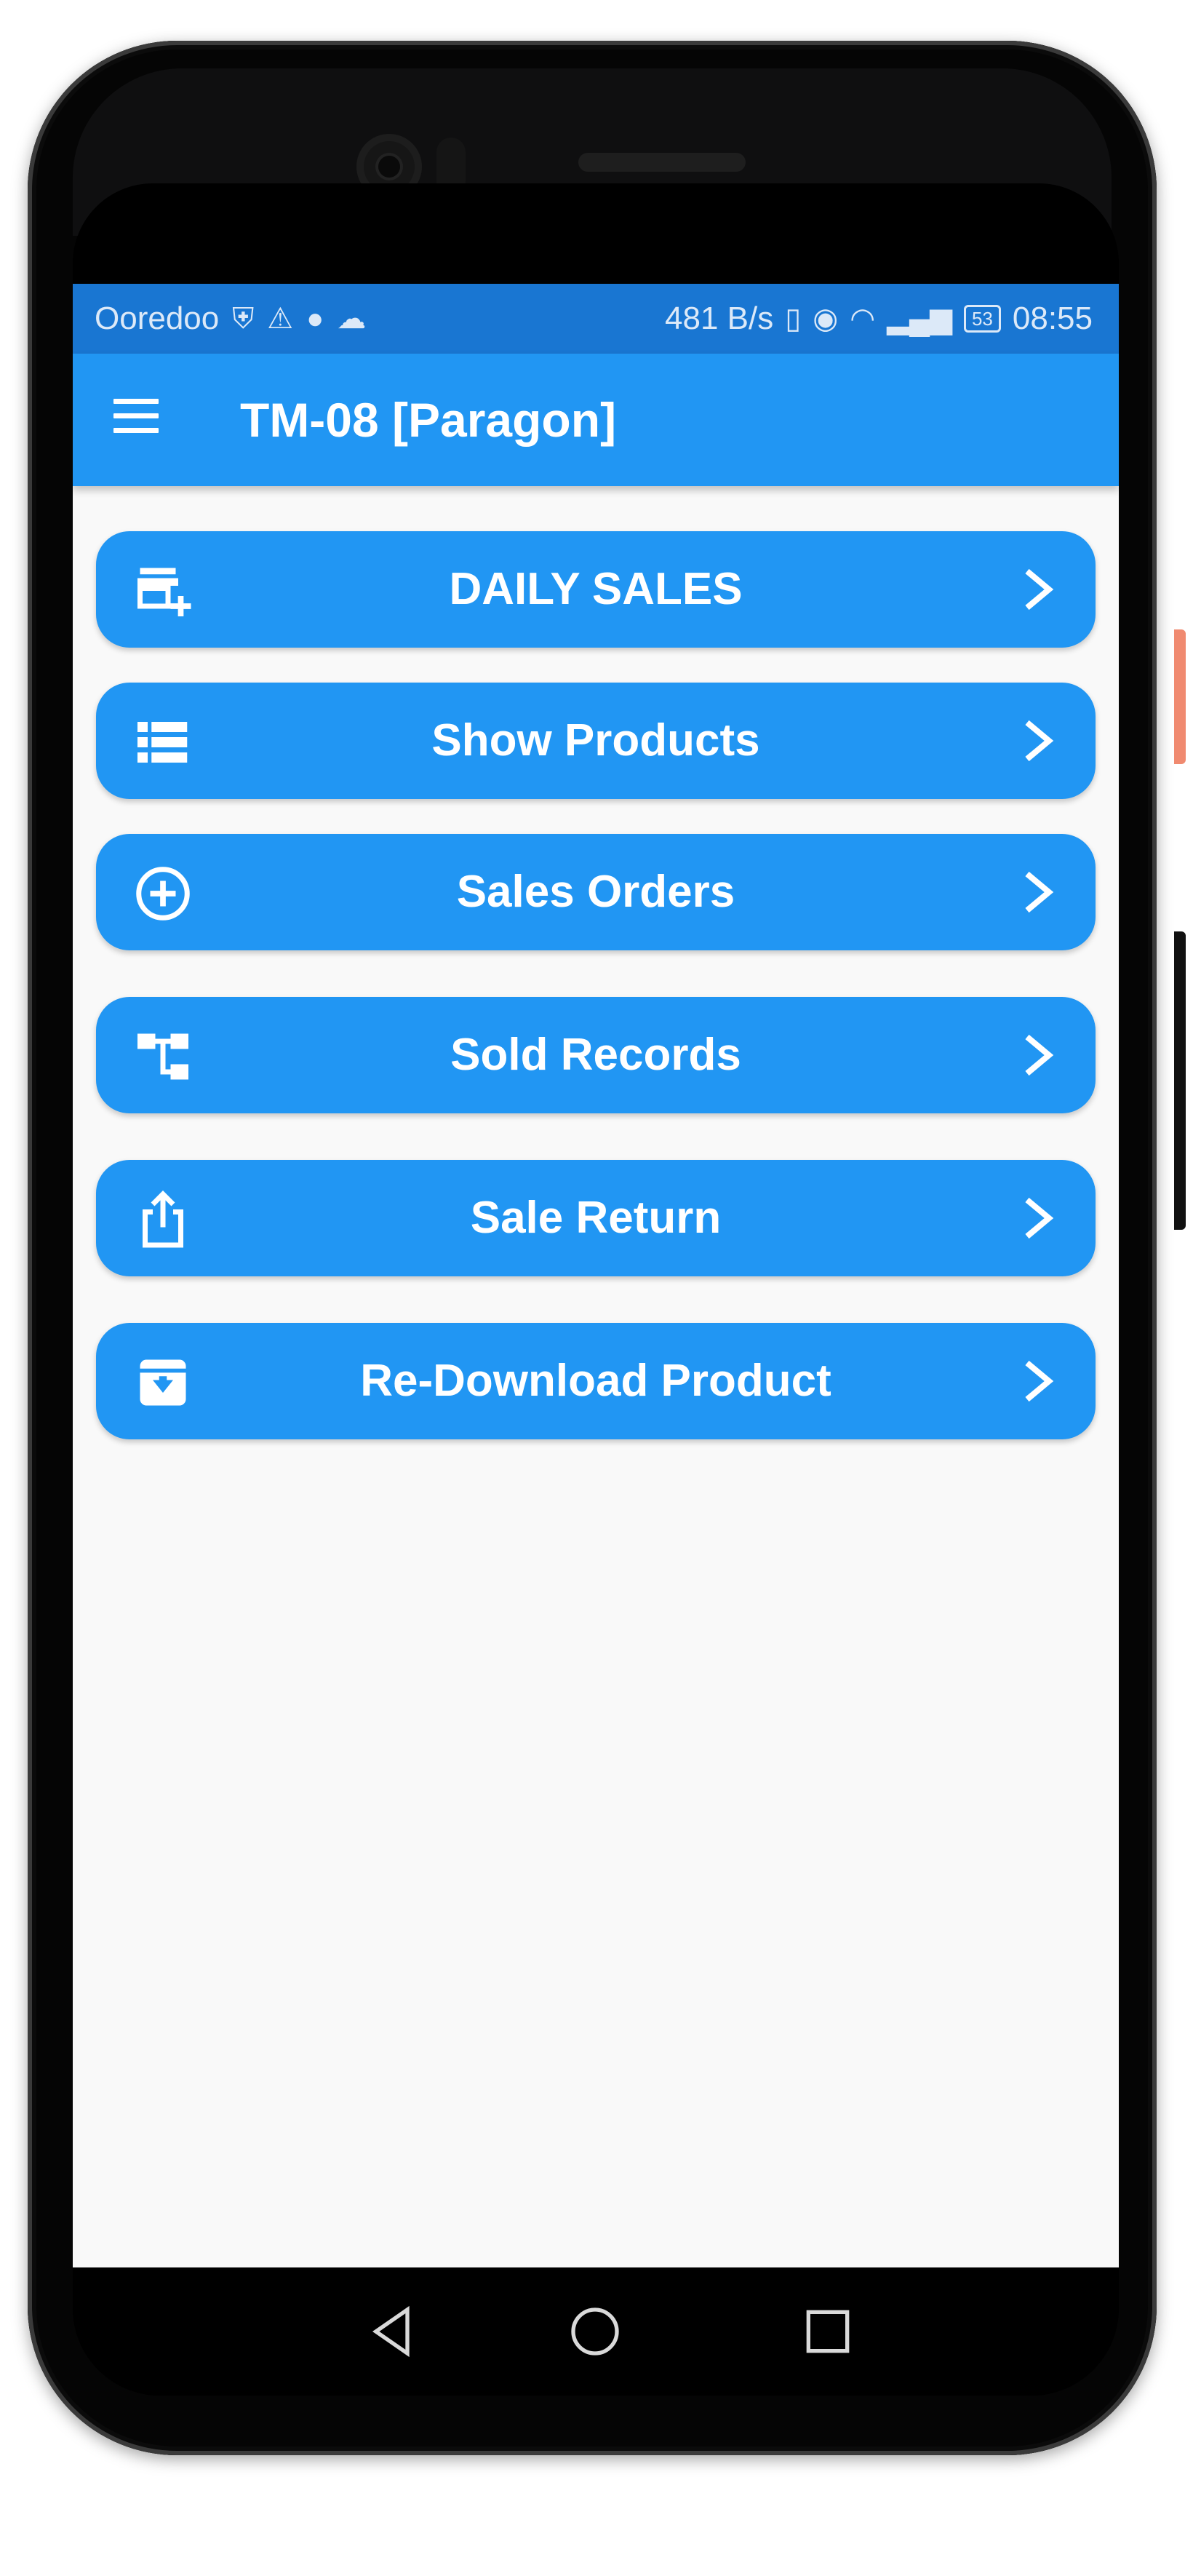 This screenshot has width=1193, height=2576. I want to click on show-products-label: Show Products, so click(595, 740).